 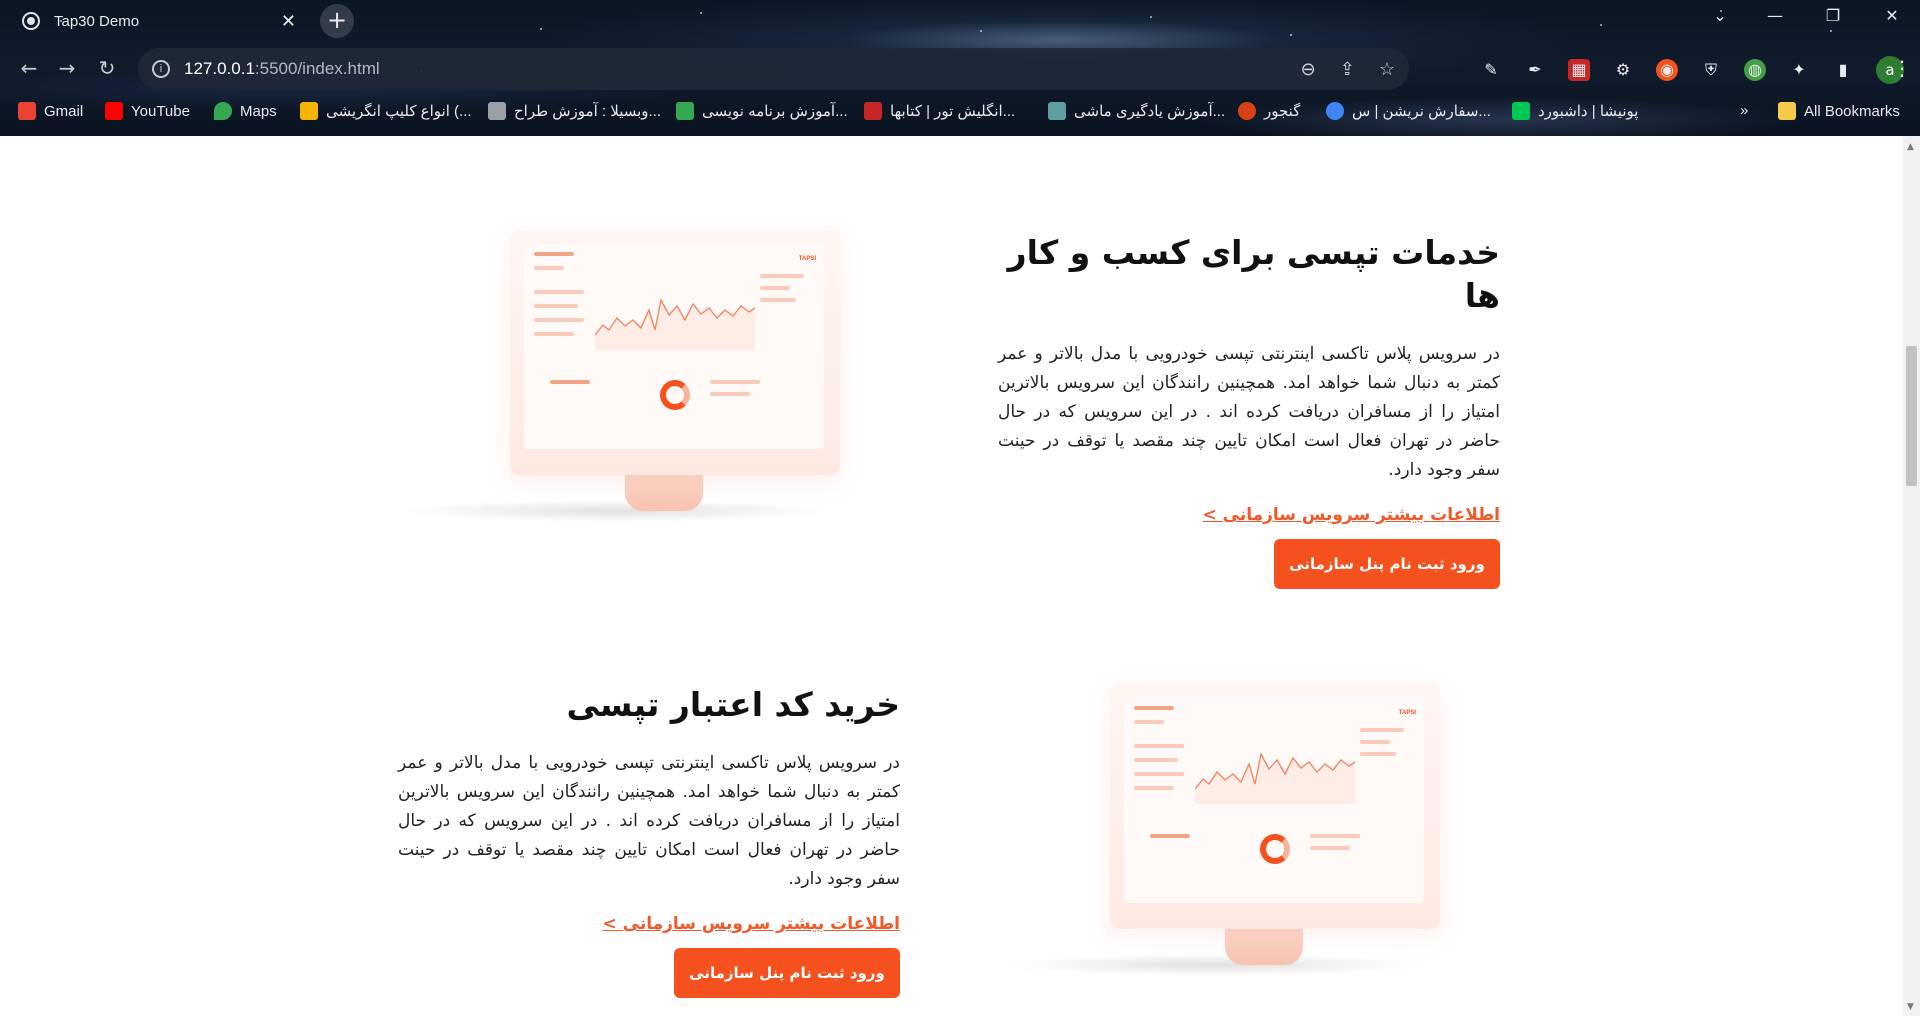 What do you see at coordinates (1667, 70) in the screenshot?
I see `extension-circle-icon: ◉` at bounding box center [1667, 70].